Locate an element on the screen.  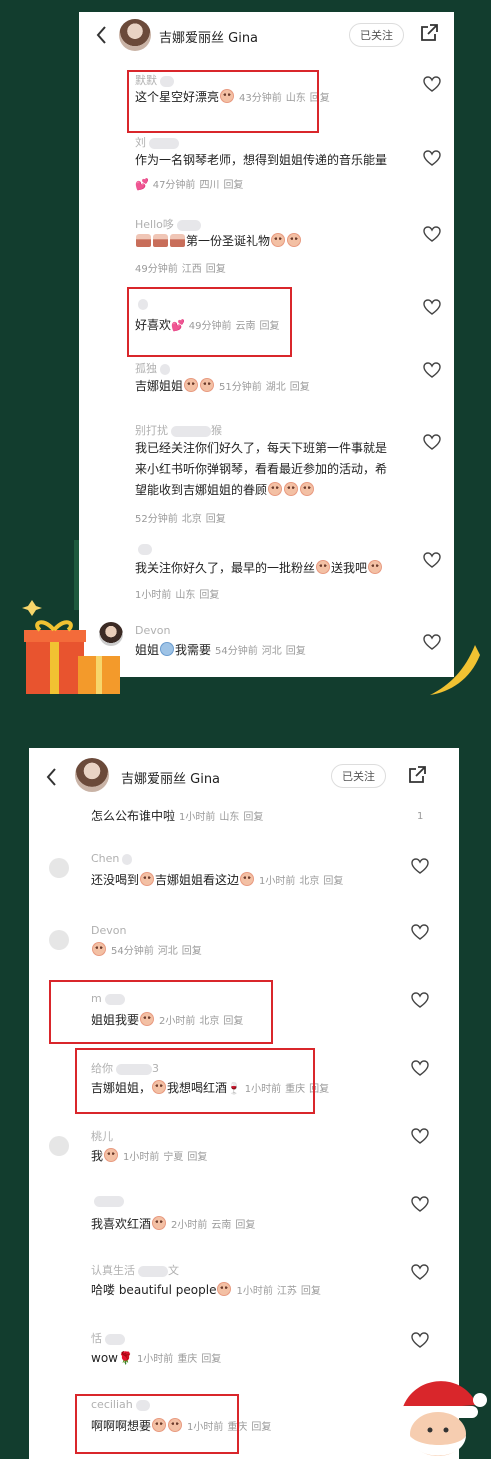
comment-text: 姐姐 我需要 54分钟前 河北 回复 is located at coordinates (220, 649).